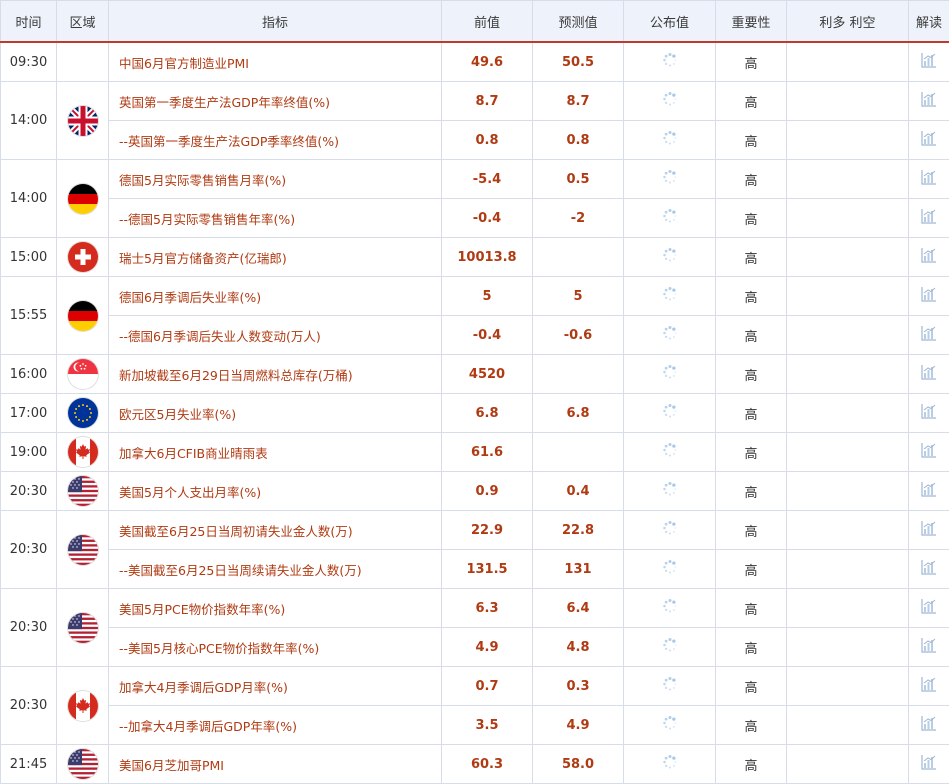 The height and width of the screenshot is (784, 949). Describe the element at coordinates (275, 296) in the screenshot. I see `indicator-cell: 德国6月季调后失业率(%)` at that location.